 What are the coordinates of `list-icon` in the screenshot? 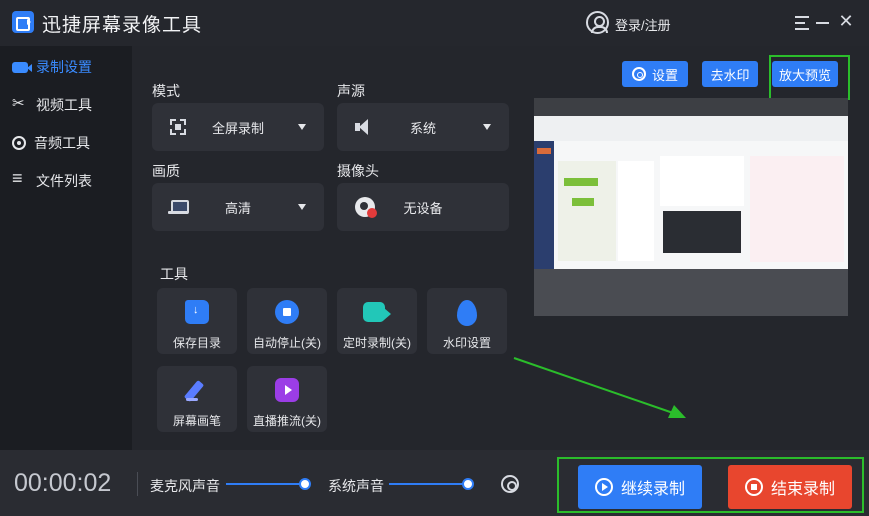 It's located at (20, 178).